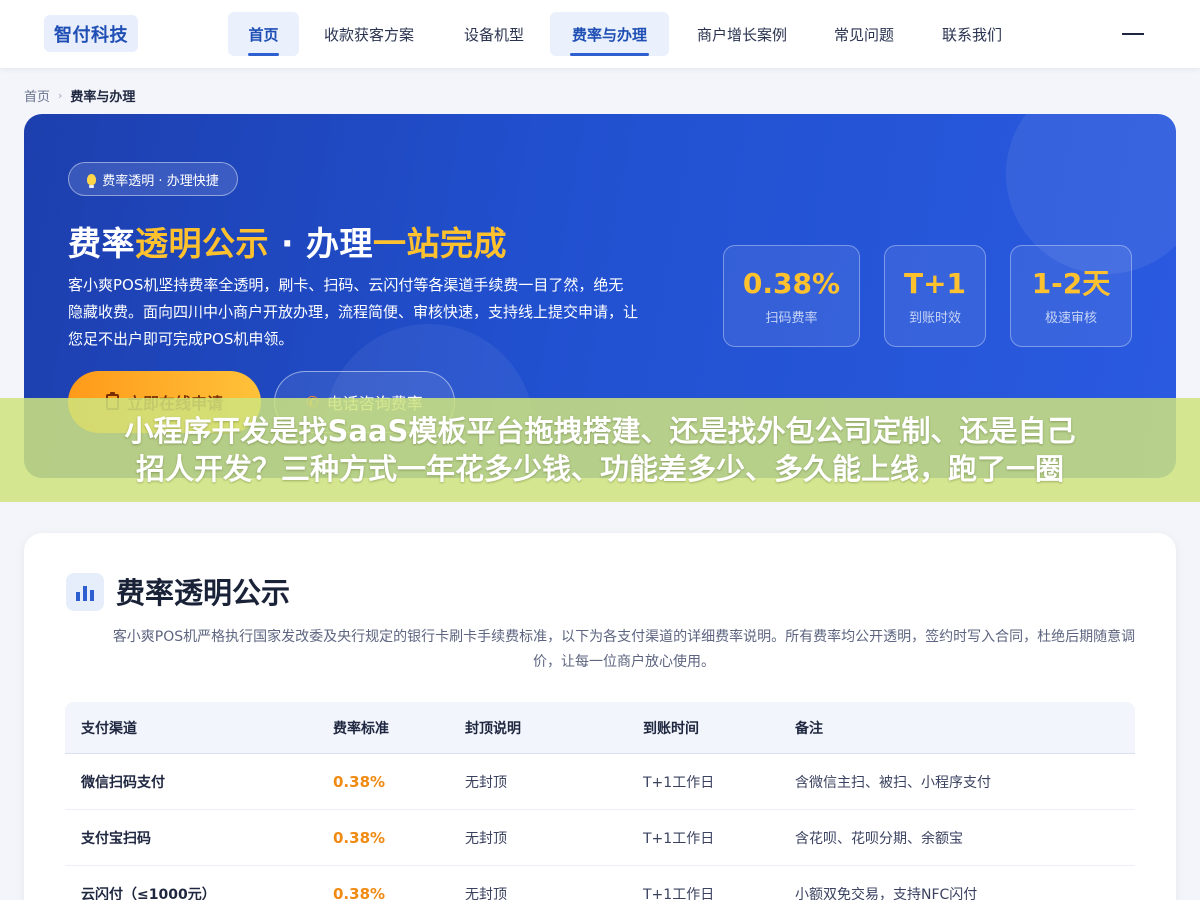 The image size is (1200, 900). Describe the element at coordinates (600, 782) in the screenshot. I see `table-row: 微信扫码支付 0.38% 无封顶 T+1工作日 含微信主扫、被扫、小程序支付` at that location.